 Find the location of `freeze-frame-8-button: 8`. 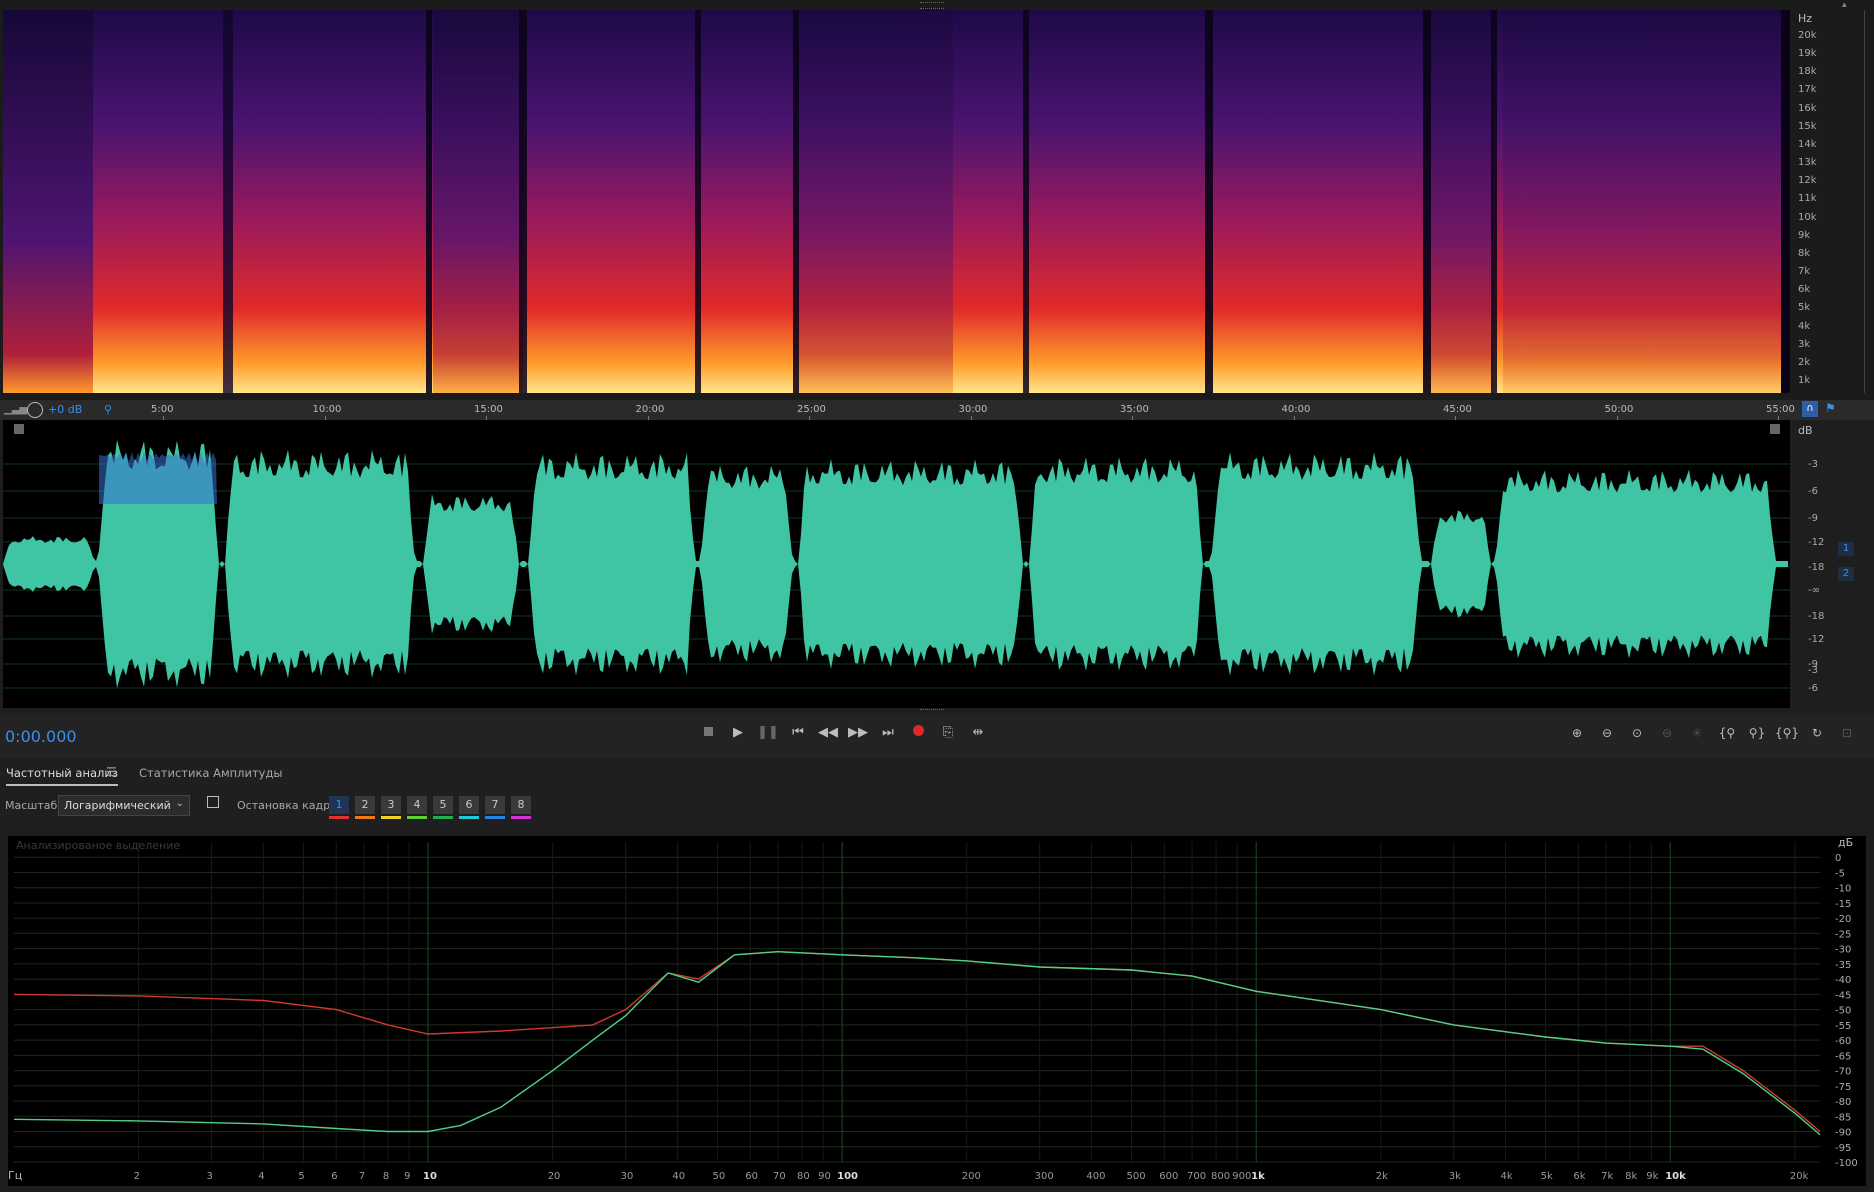

freeze-frame-8-button: 8 is located at coordinates (521, 807).